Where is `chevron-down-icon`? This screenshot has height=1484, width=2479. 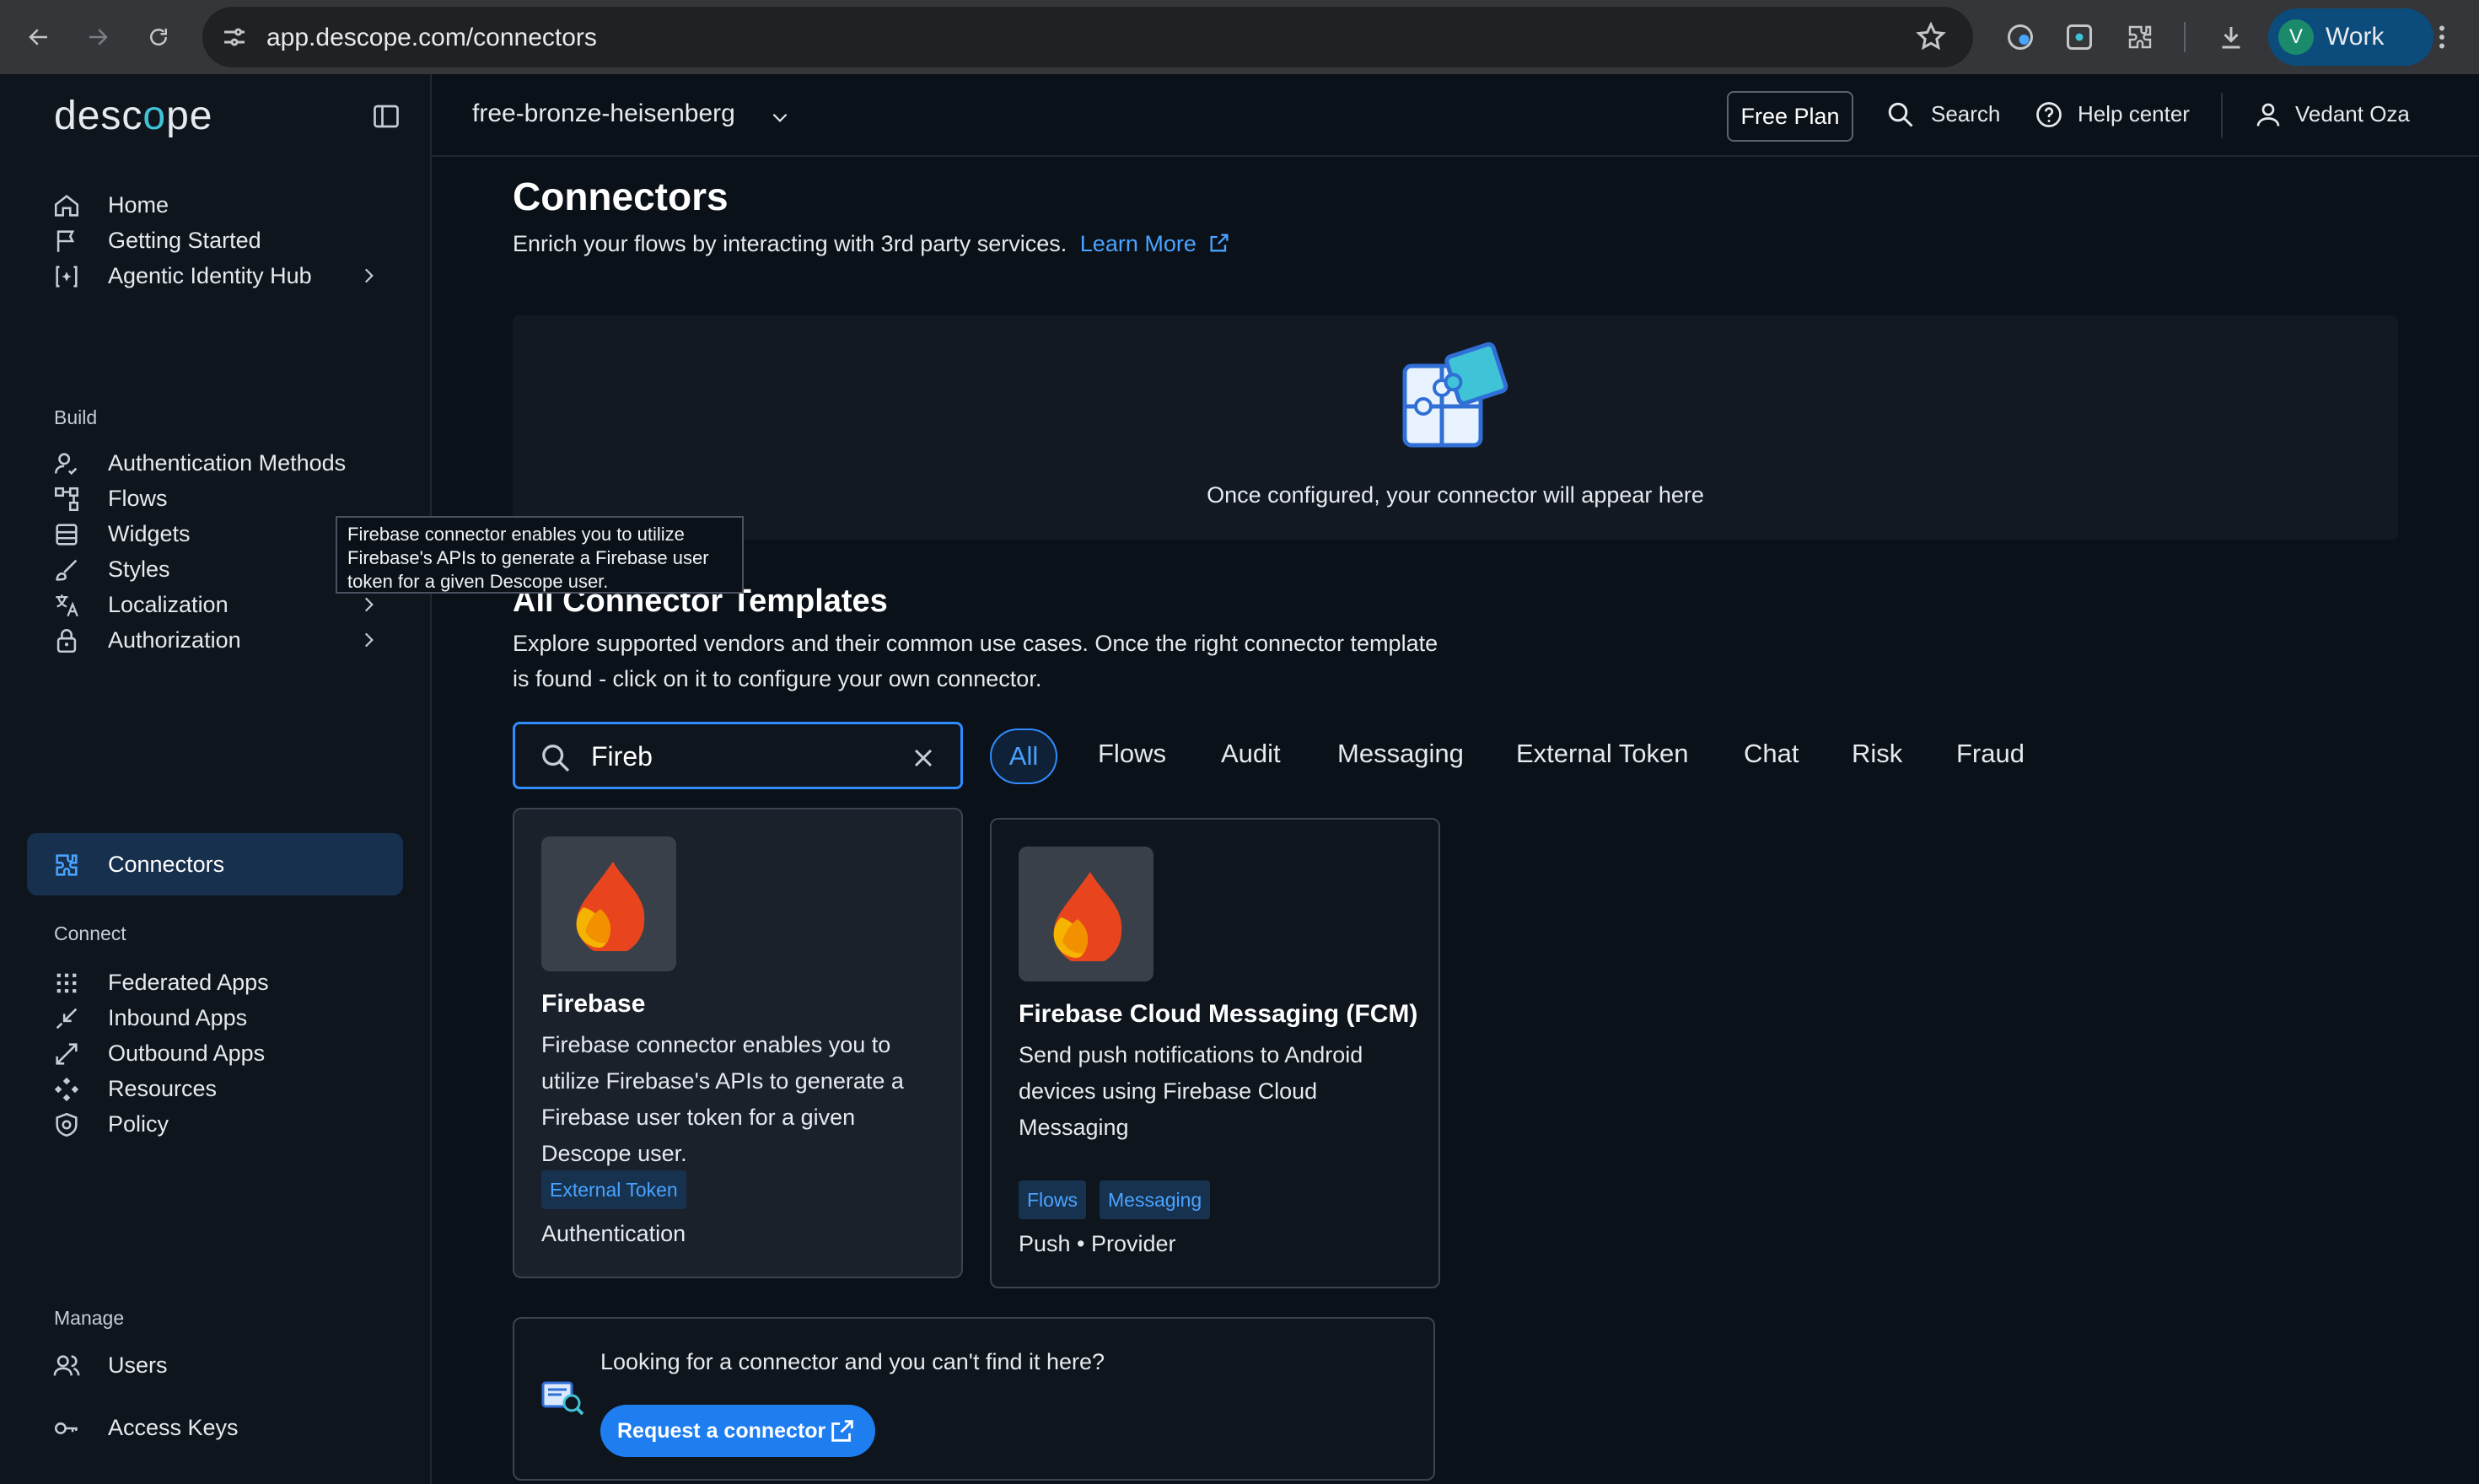
chevron-down-icon is located at coordinates (780, 117).